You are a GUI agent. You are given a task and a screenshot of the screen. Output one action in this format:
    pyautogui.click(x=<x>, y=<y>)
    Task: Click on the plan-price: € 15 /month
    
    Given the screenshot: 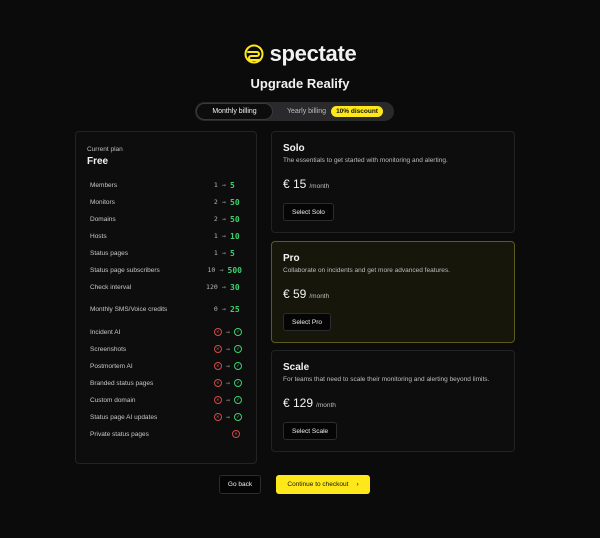 What is the action you would take?
    pyautogui.click(x=306, y=184)
    